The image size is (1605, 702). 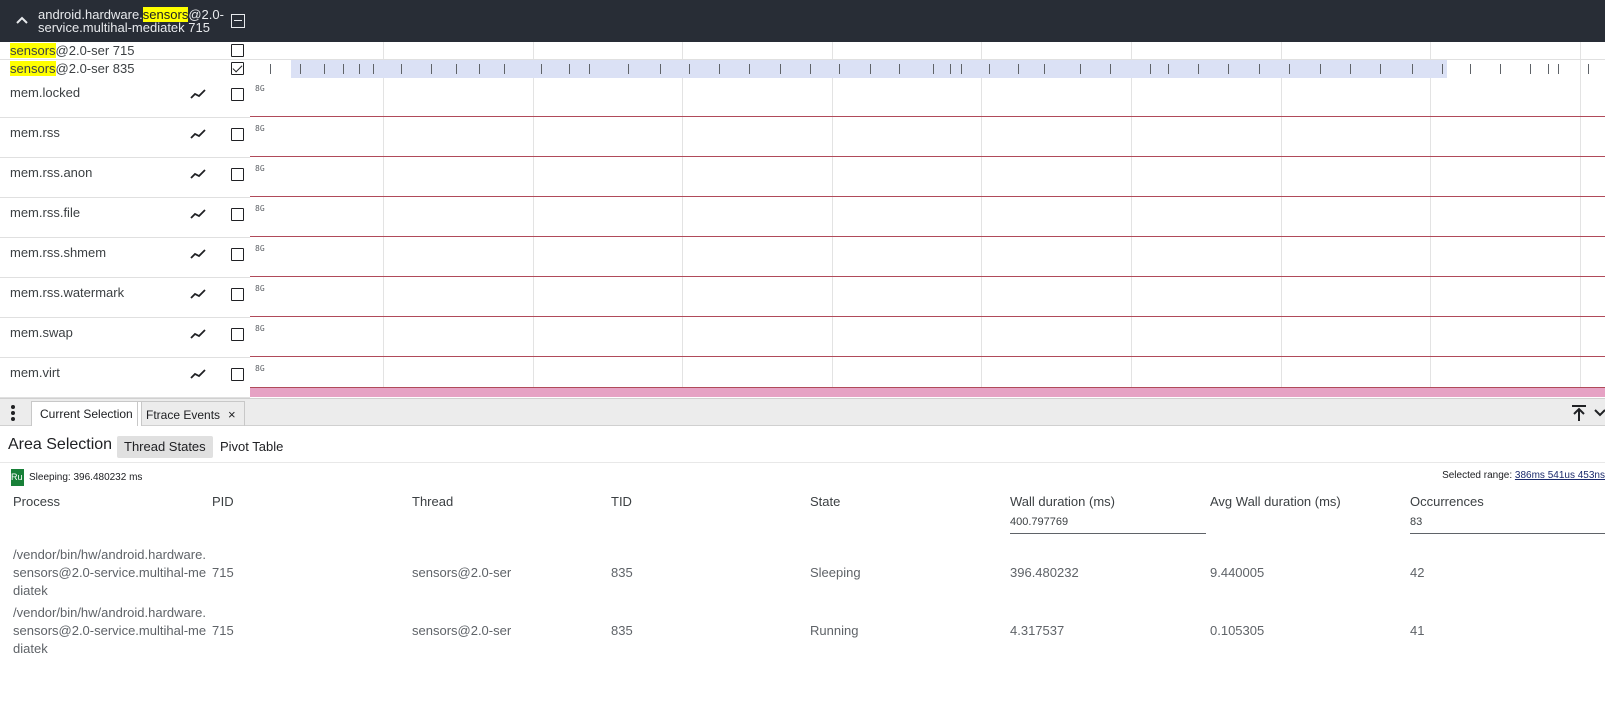 I want to click on collapse-group-icon, so click(x=238, y=21).